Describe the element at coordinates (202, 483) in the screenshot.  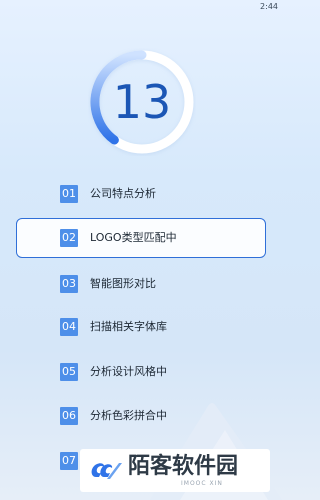
I see `watermark-subtitle: IMOOC XIN` at that location.